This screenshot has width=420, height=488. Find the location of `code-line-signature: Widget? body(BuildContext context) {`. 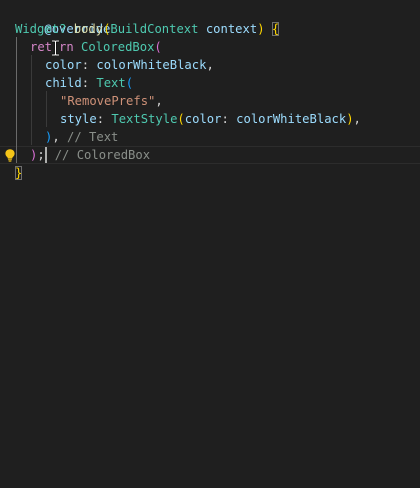

code-line-signature: Widget? body(BuildContext context) { is located at coordinates (147, 29).